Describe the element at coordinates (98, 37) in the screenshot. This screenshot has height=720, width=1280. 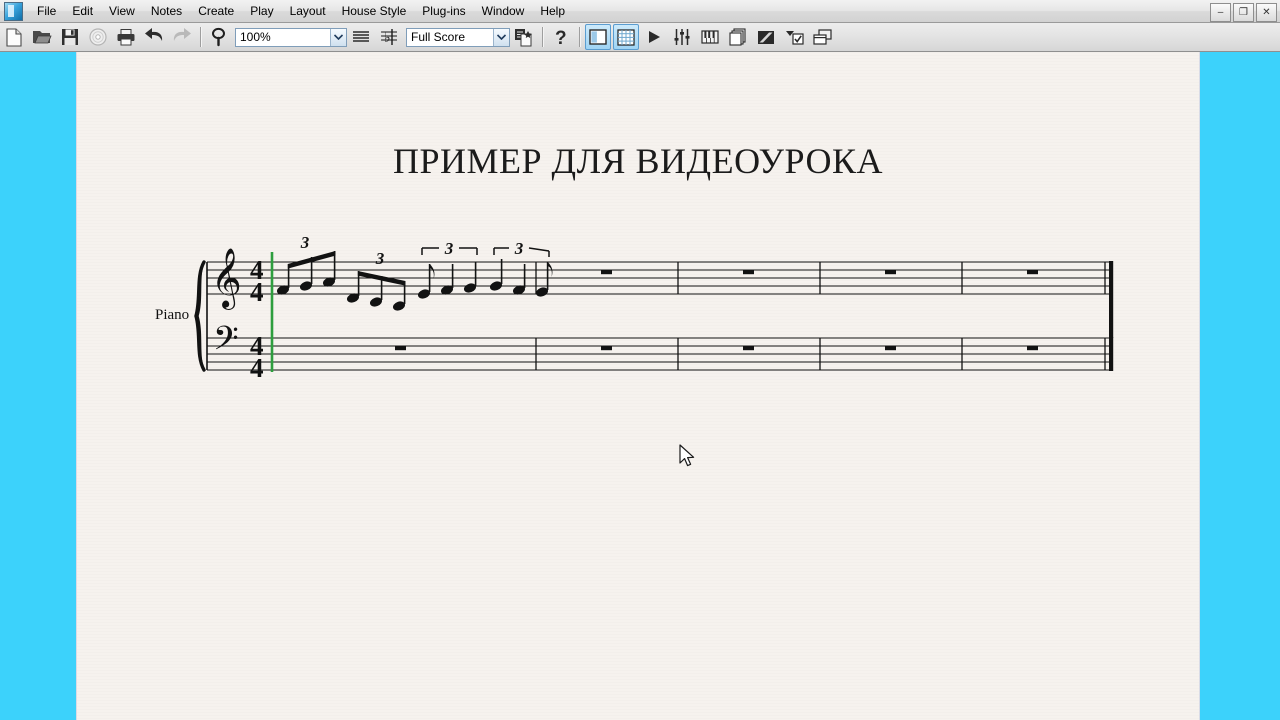
I see `burn-cd-icon` at that location.